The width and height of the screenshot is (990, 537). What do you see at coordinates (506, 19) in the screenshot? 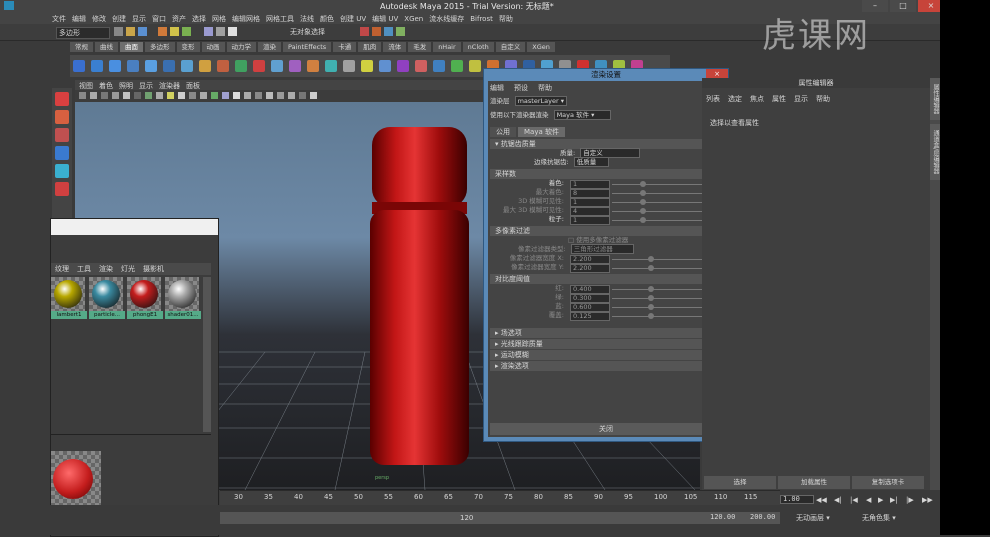
I see `menu-item: 帮助` at bounding box center [506, 19].